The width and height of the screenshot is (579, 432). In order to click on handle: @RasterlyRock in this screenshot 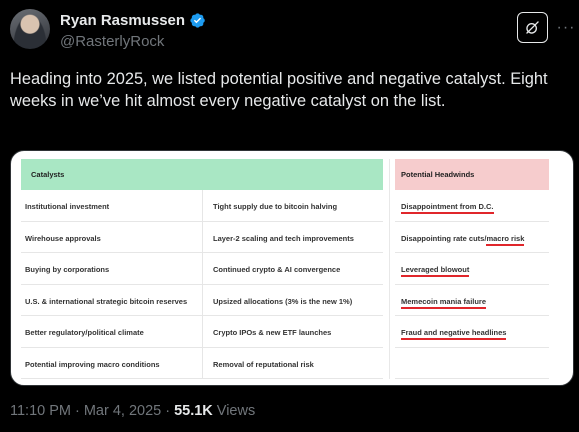, I will do `click(112, 41)`.